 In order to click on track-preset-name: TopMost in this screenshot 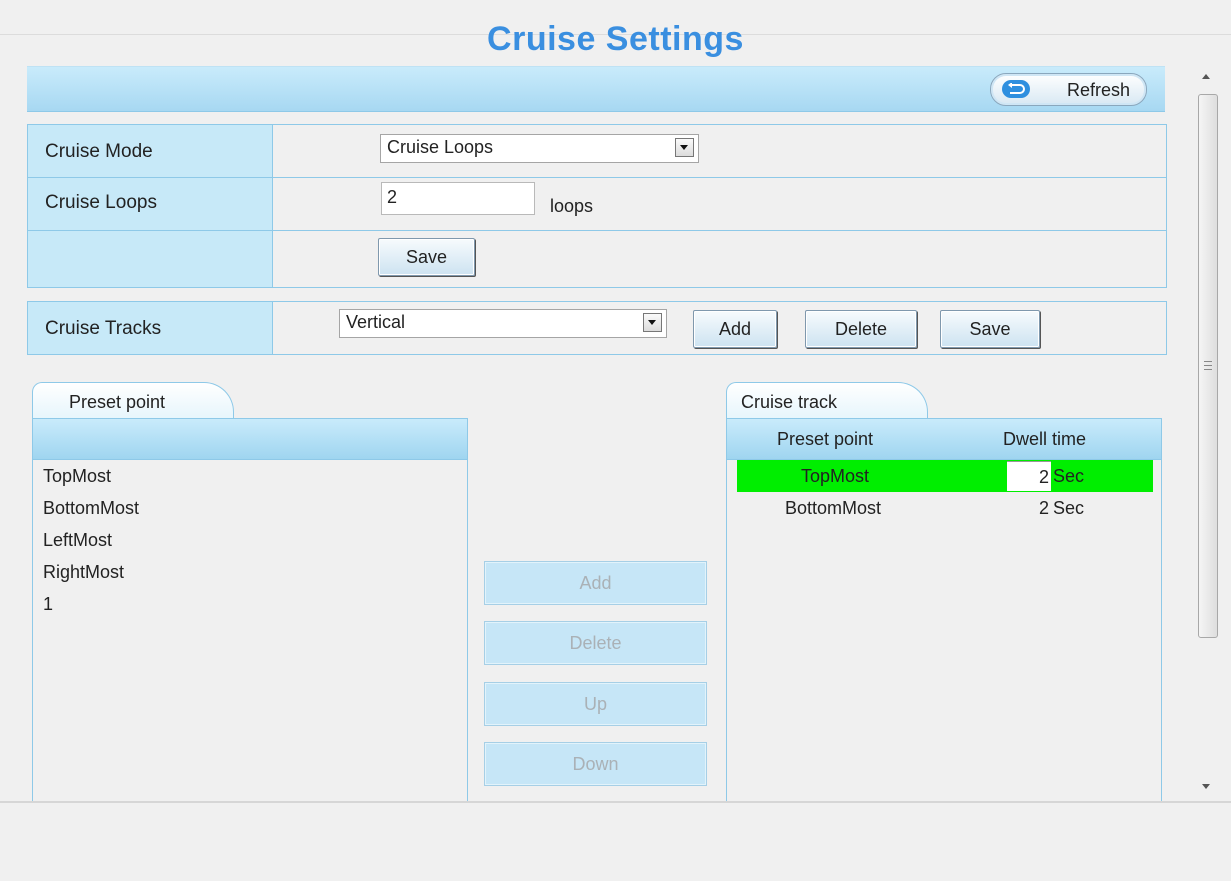, I will do `click(835, 476)`.